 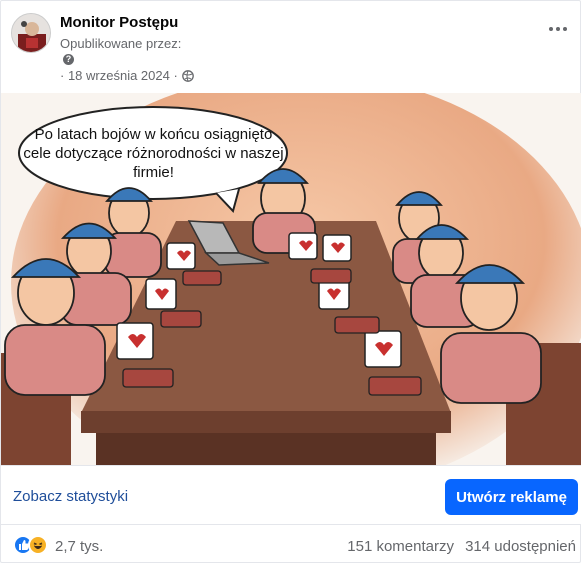 I want to click on post-date: · 18 września 2024 ·, so click(x=119, y=75).